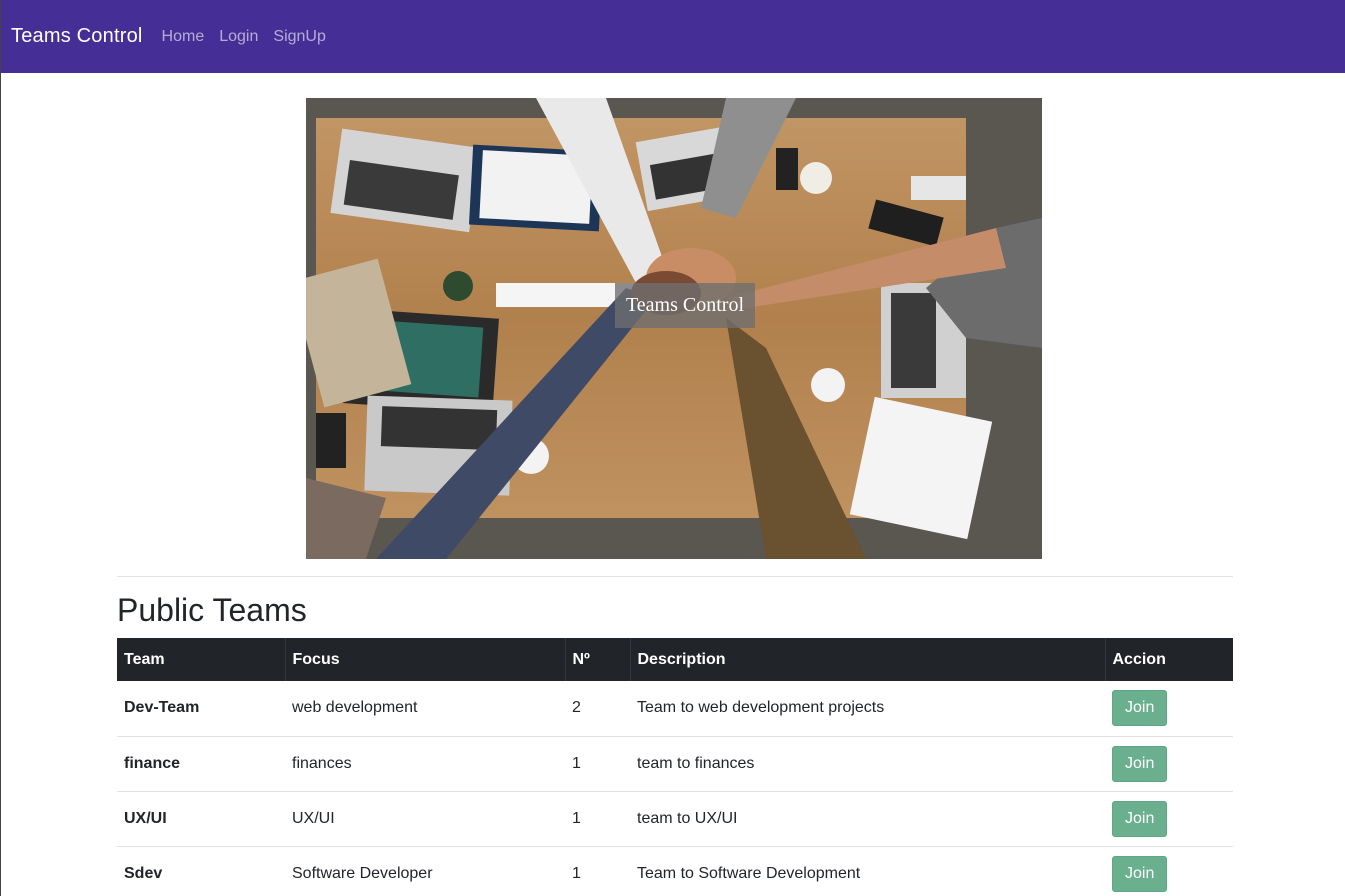  I want to click on column-header-focus: Focus, so click(424, 659).